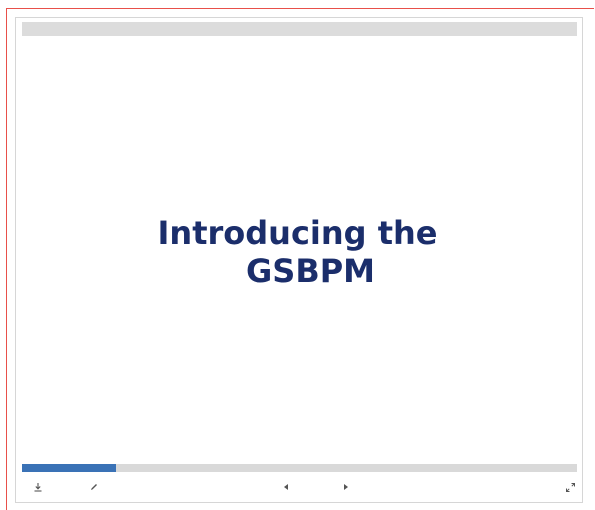 The height and width of the screenshot is (510, 595). What do you see at coordinates (299, 487) in the screenshot?
I see `viewer-toolbar` at bounding box center [299, 487].